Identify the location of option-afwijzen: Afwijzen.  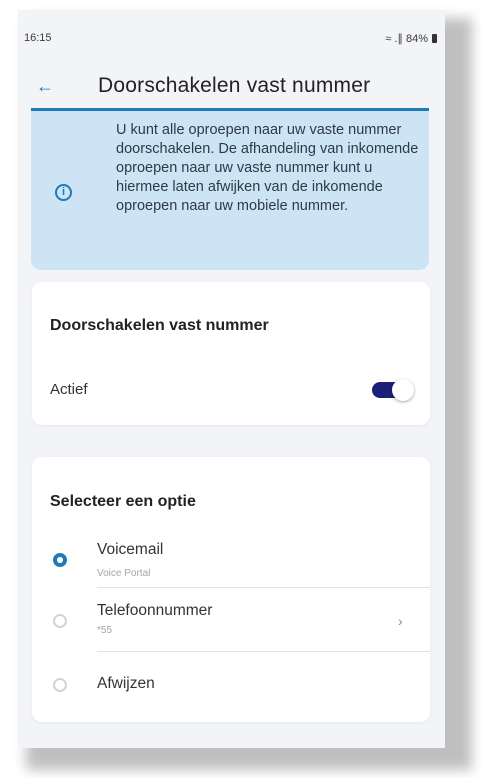
(231, 682).